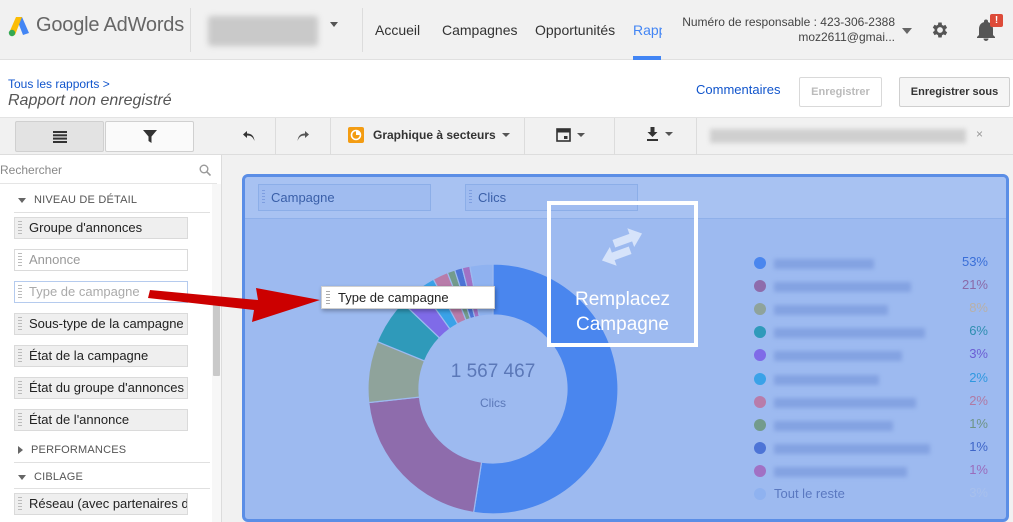 Image resolution: width=1013 pixels, height=522 pixels. What do you see at coordinates (978, 331) in the screenshot?
I see `legend-percent: 6%` at bounding box center [978, 331].